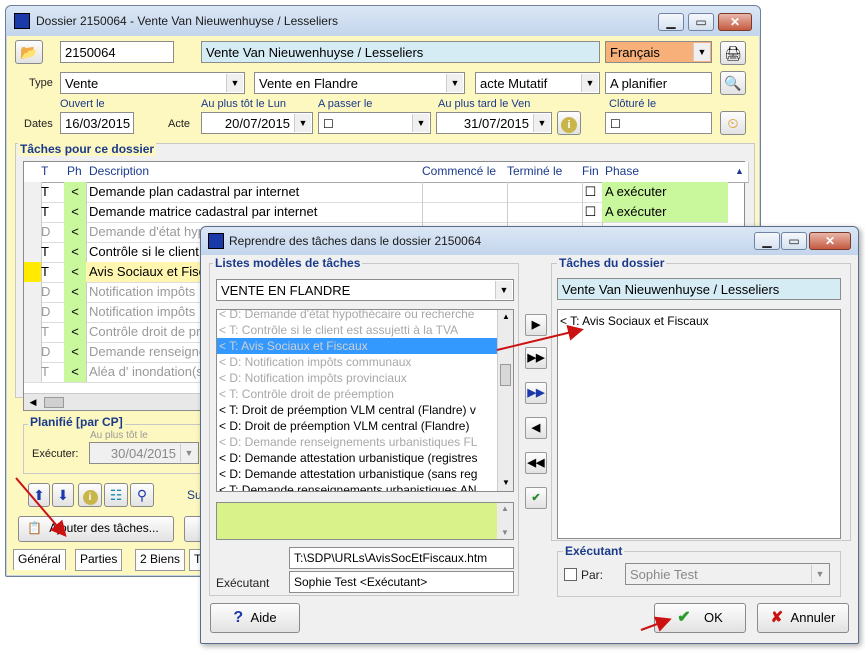 This screenshot has width=865, height=655. I want to click on arrow-to-dossier-task, so click(540, 338).